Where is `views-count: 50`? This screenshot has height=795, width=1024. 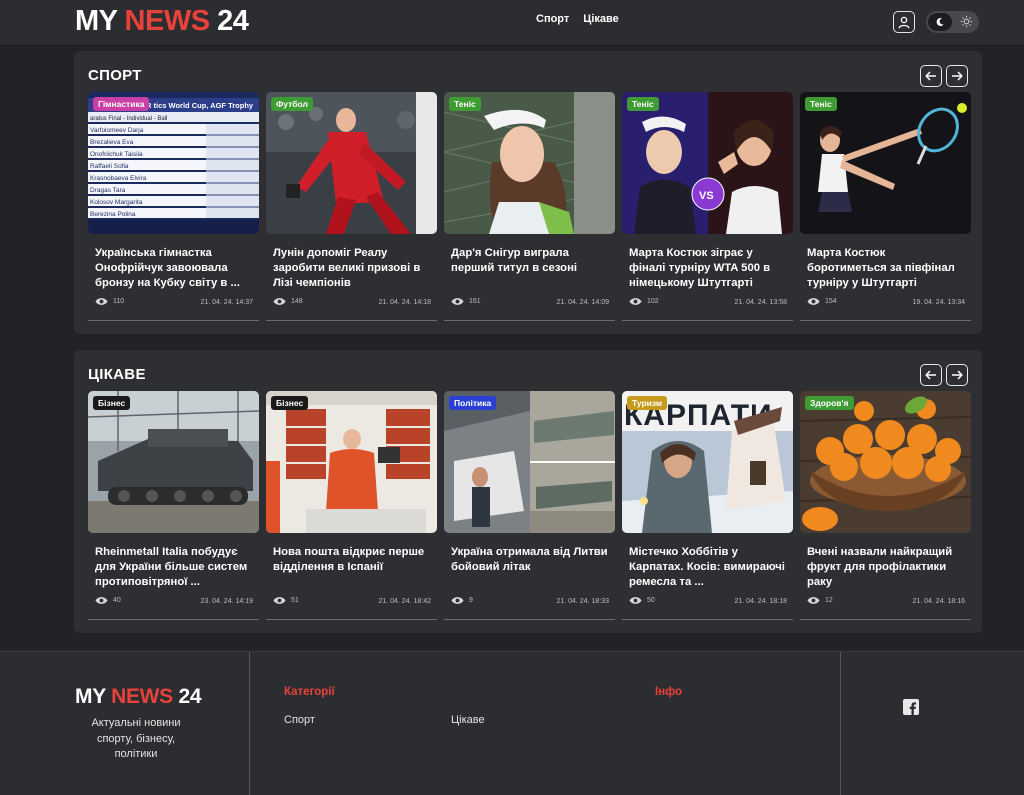 views-count: 50 is located at coordinates (651, 600).